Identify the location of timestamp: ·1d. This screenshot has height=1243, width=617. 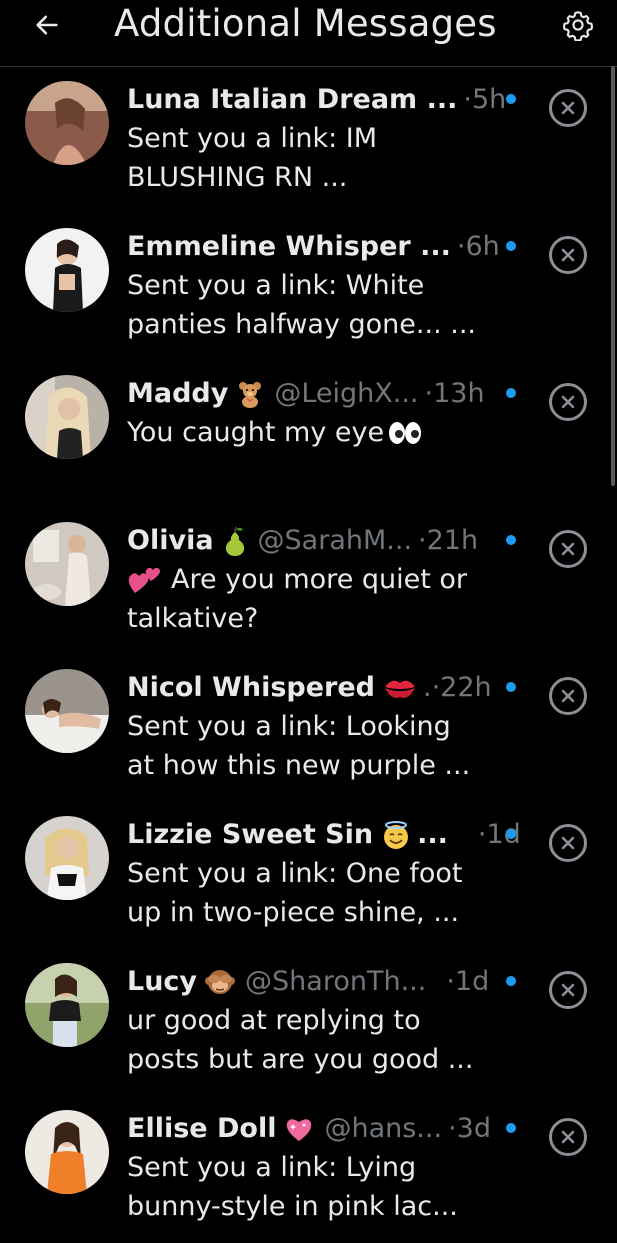
(468, 981).